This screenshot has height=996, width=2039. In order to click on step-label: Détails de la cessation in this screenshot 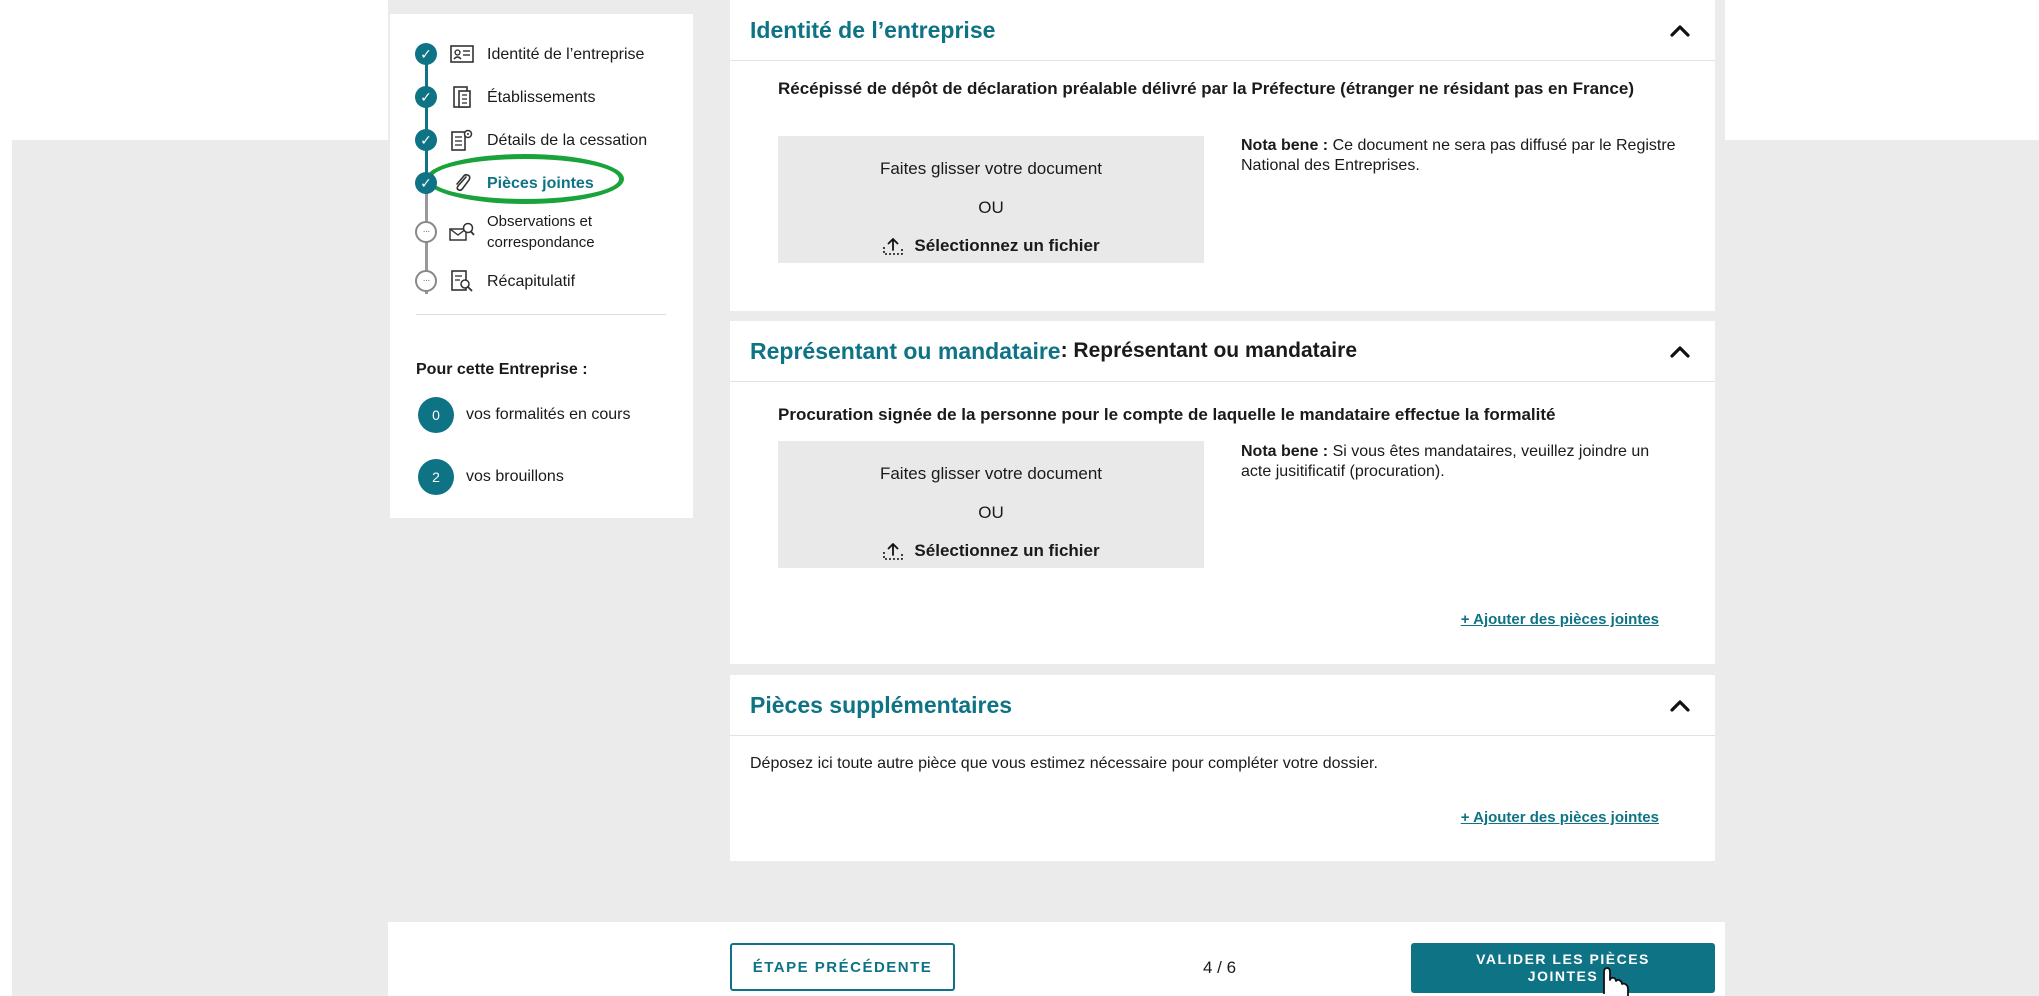, I will do `click(567, 140)`.